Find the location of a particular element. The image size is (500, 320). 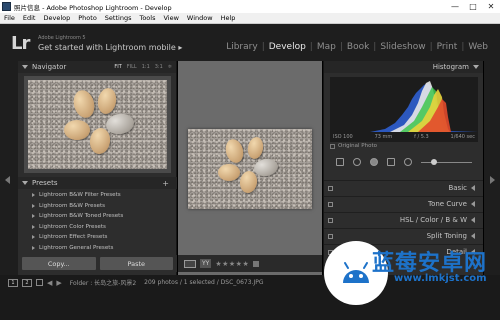

menu-help: Help is located at coordinates (228, 18).